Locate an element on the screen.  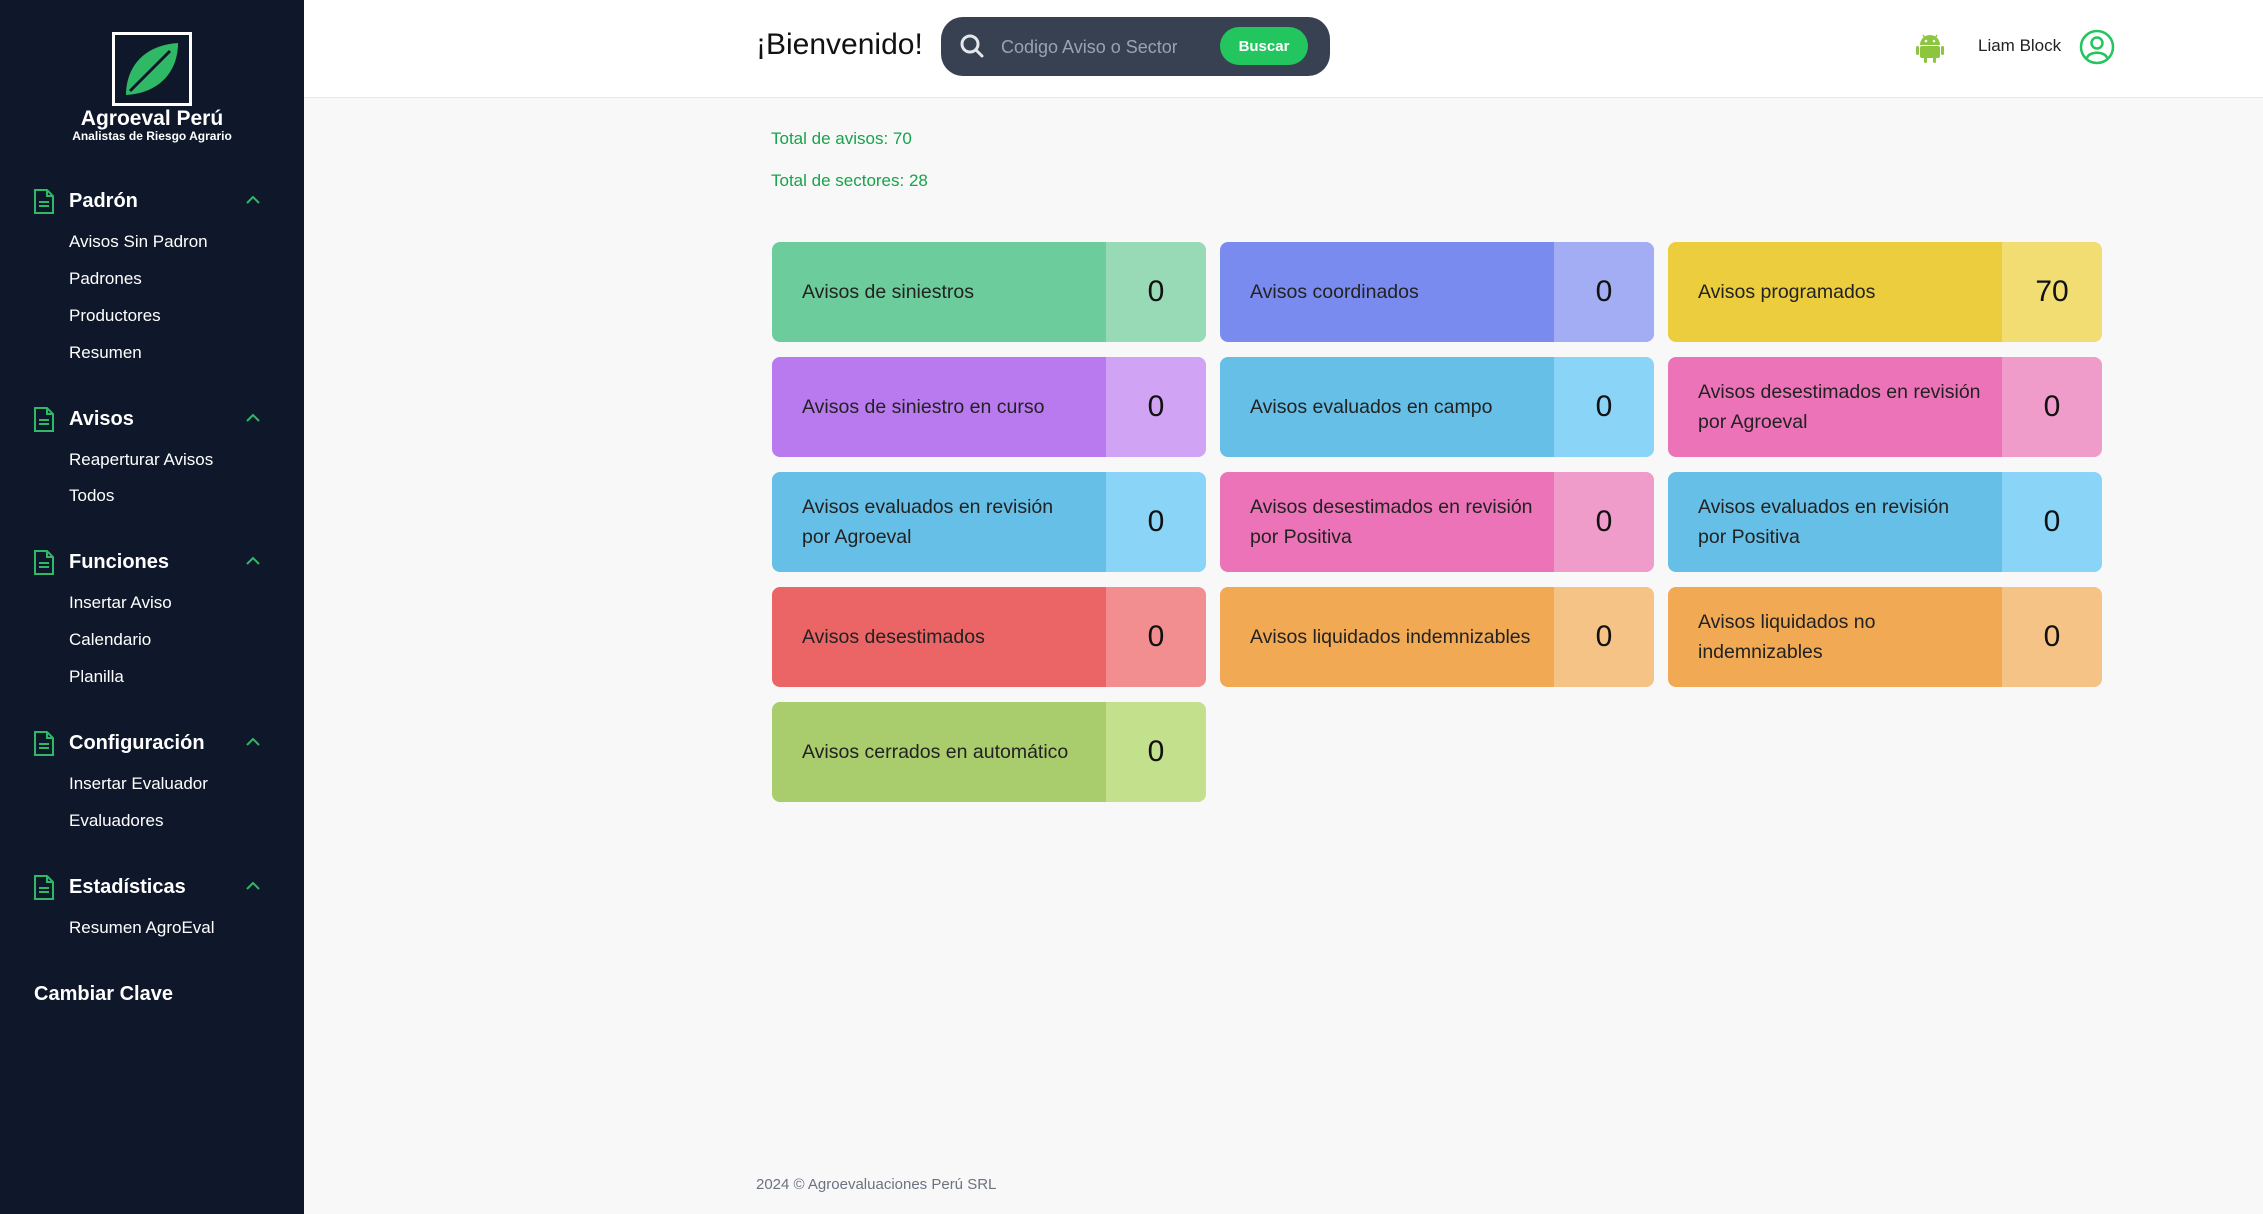
user-profile-icon is located at coordinates (2097, 47).